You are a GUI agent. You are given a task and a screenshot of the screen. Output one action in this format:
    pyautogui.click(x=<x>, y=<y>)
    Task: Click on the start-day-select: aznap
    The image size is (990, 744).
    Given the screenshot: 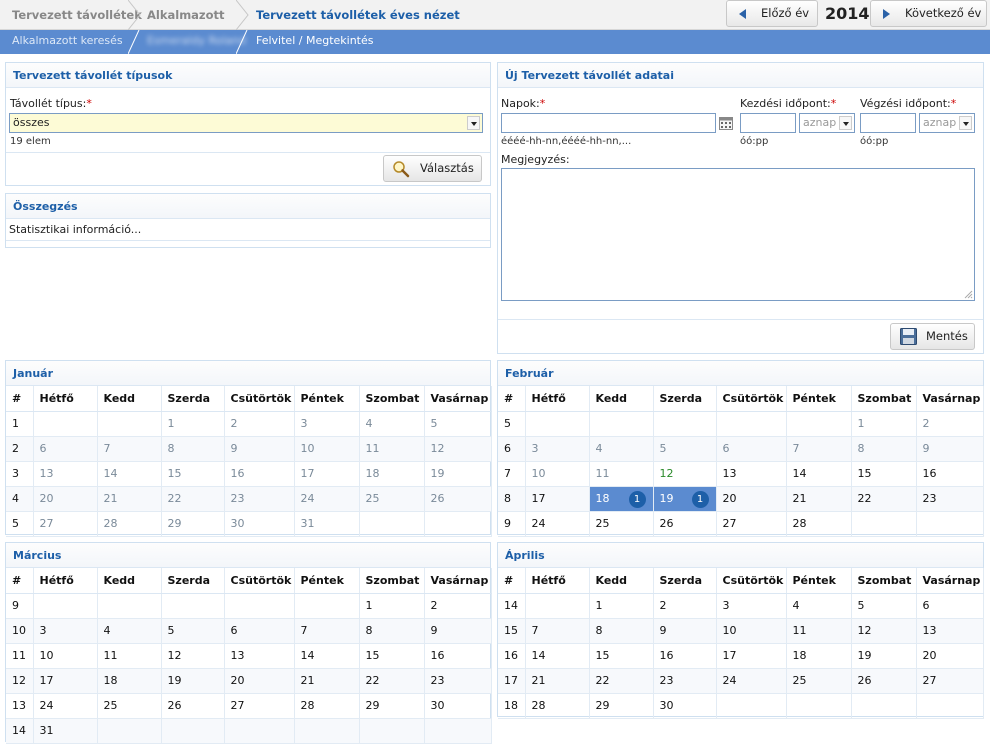 What is the action you would take?
    pyautogui.click(x=827, y=123)
    